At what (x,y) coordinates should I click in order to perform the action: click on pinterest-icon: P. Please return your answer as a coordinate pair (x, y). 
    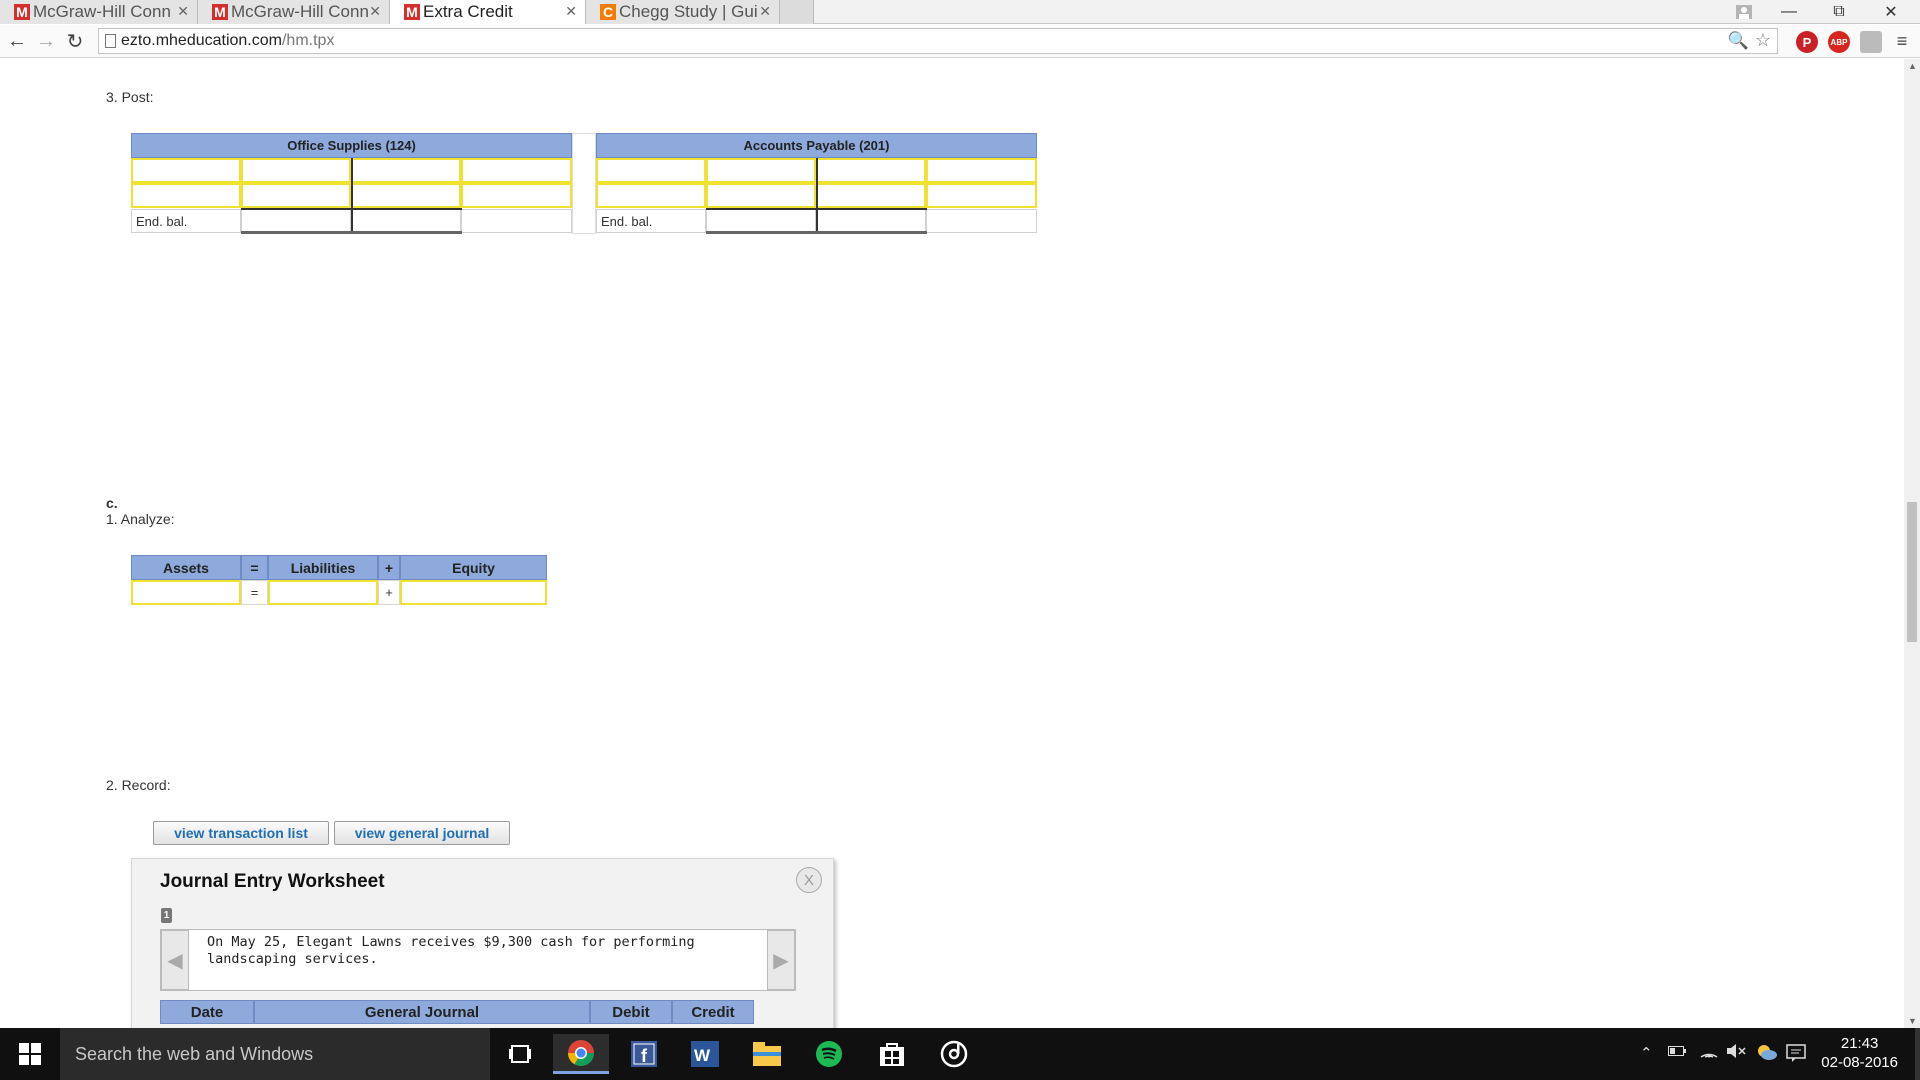
    Looking at the image, I should click on (1807, 42).